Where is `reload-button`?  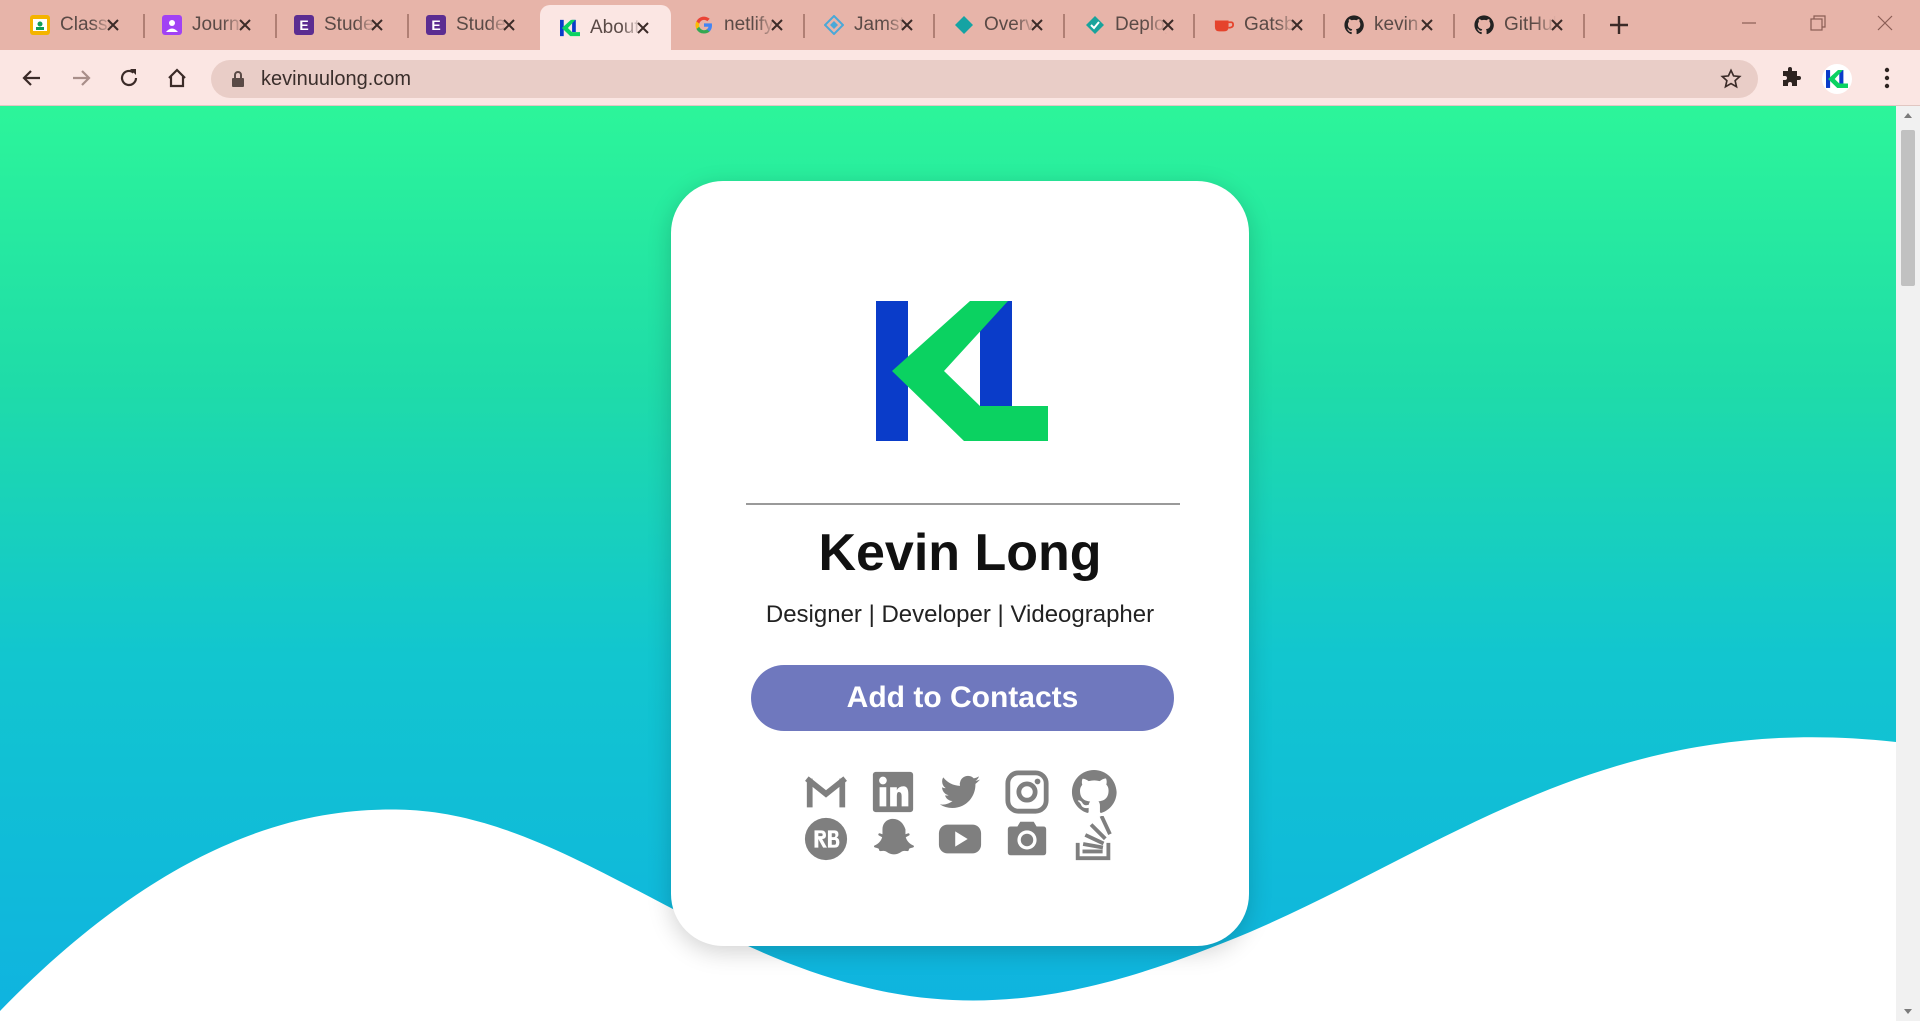 reload-button is located at coordinates (129, 78).